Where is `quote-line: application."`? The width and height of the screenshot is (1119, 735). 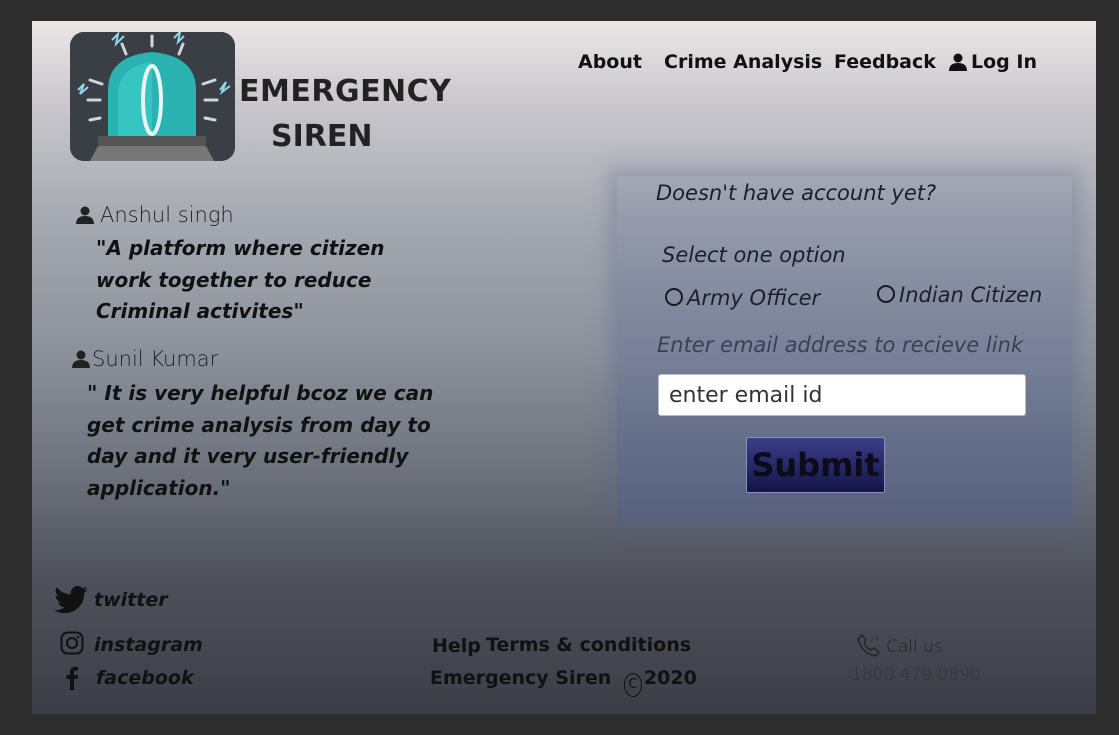
quote-line: application." is located at coordinates (159, 487).